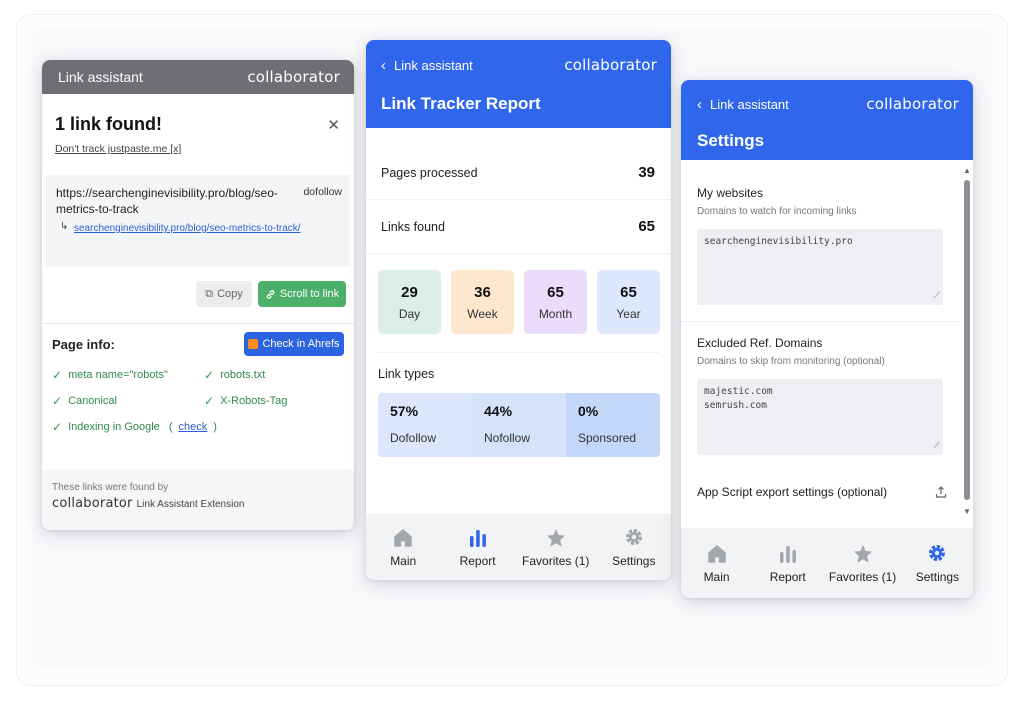  What do you see at coordinates (413, 226) in the screenshot?
I see `stat-label: Links found` at bounding box center [413, 226].